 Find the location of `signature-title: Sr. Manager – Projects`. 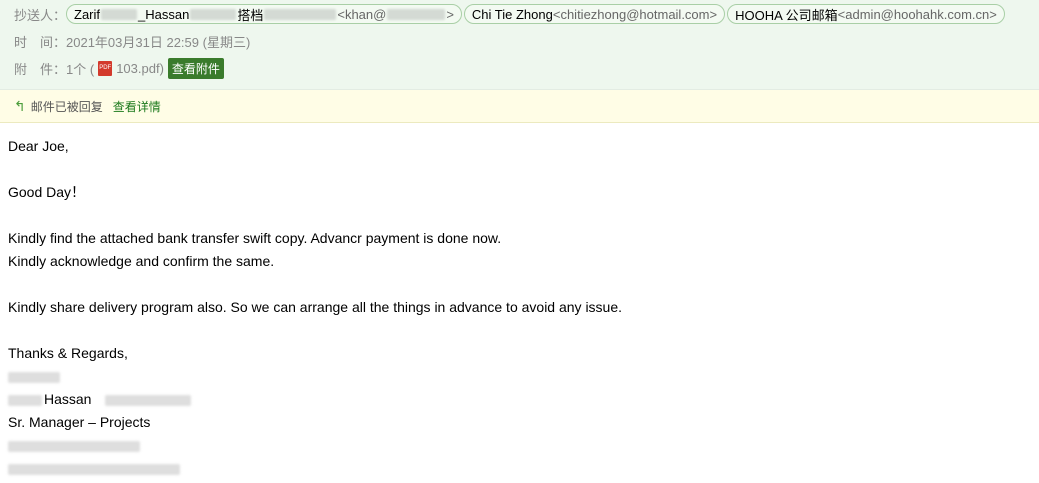

signature-title: Sr. Manager – Projects is located at coordinates (79, 422).